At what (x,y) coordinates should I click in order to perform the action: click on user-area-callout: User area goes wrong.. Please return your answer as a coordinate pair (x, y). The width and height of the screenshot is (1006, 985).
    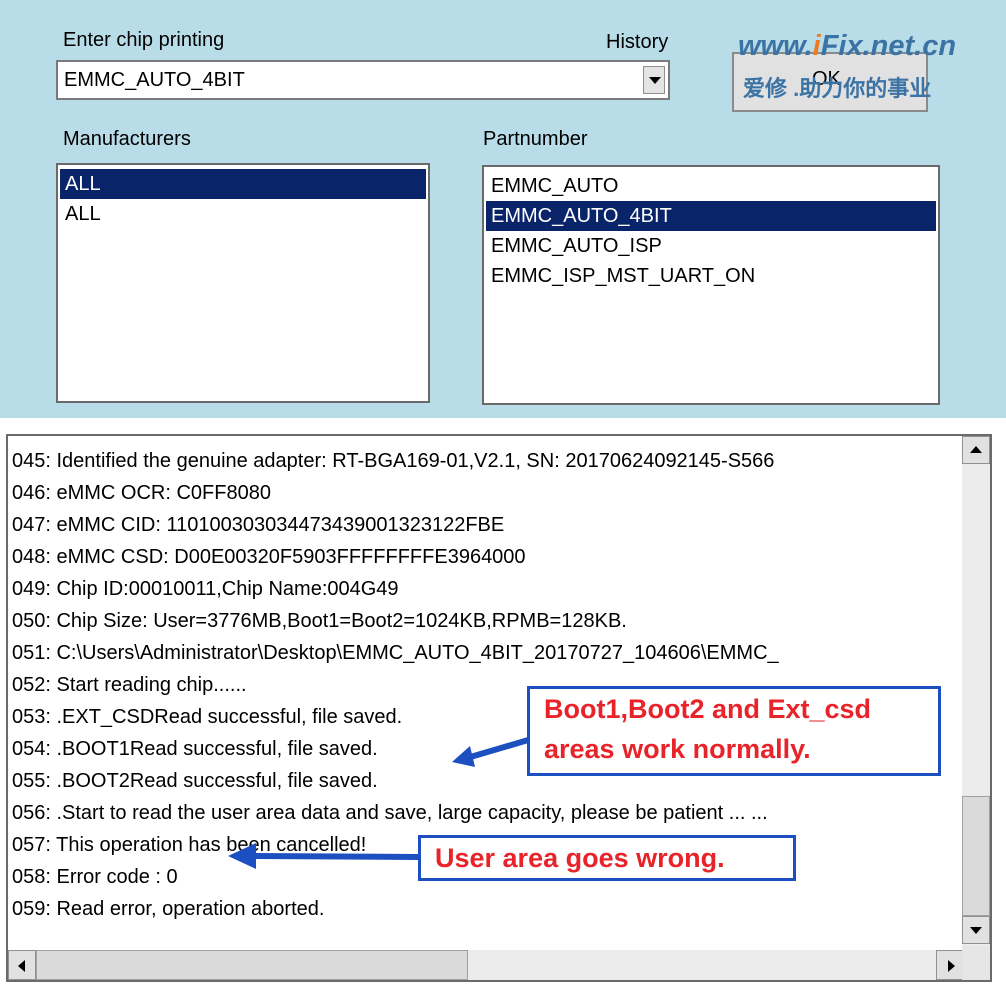
    Looking at the image, I should click on (607, 858).